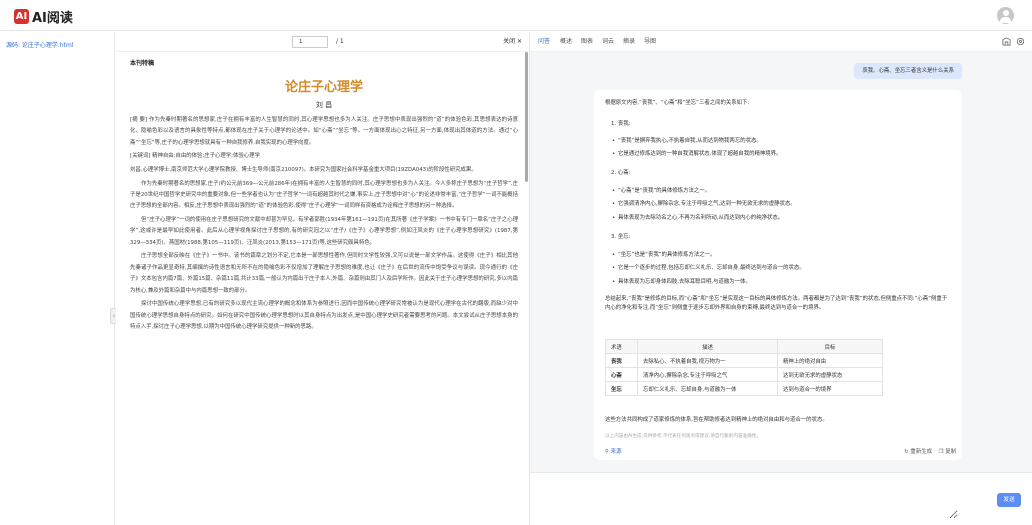 The image size is (1032, 525). Describe the element at coordinates (781, 42) in the screenshot. I see `chat-tab-bar: 问答 概述 图表 词云 摘录 导图` at that location.